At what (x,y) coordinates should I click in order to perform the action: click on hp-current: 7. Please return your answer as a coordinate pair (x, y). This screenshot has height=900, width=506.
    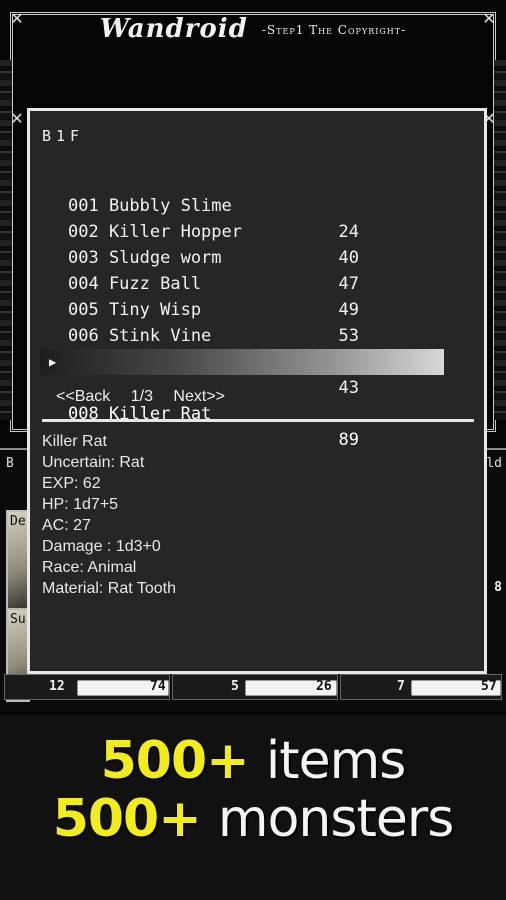
    Looking at the image, I should click on (401, 686).